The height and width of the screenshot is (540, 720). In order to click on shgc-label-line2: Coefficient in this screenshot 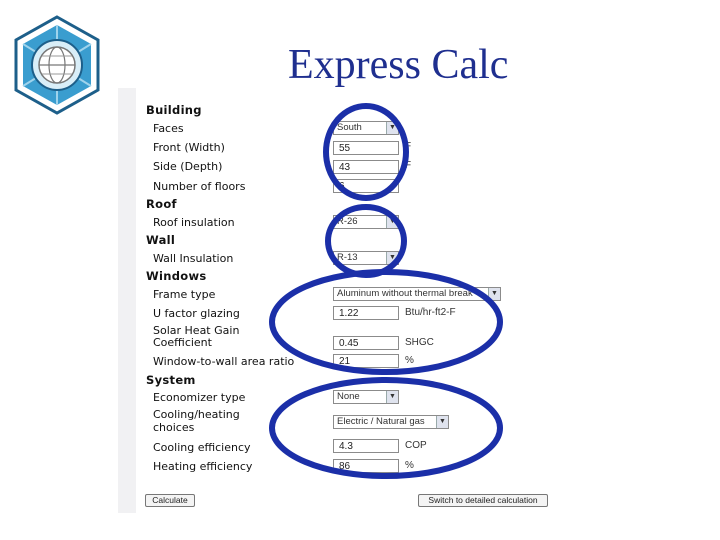, I will do `click(182, 342)`.